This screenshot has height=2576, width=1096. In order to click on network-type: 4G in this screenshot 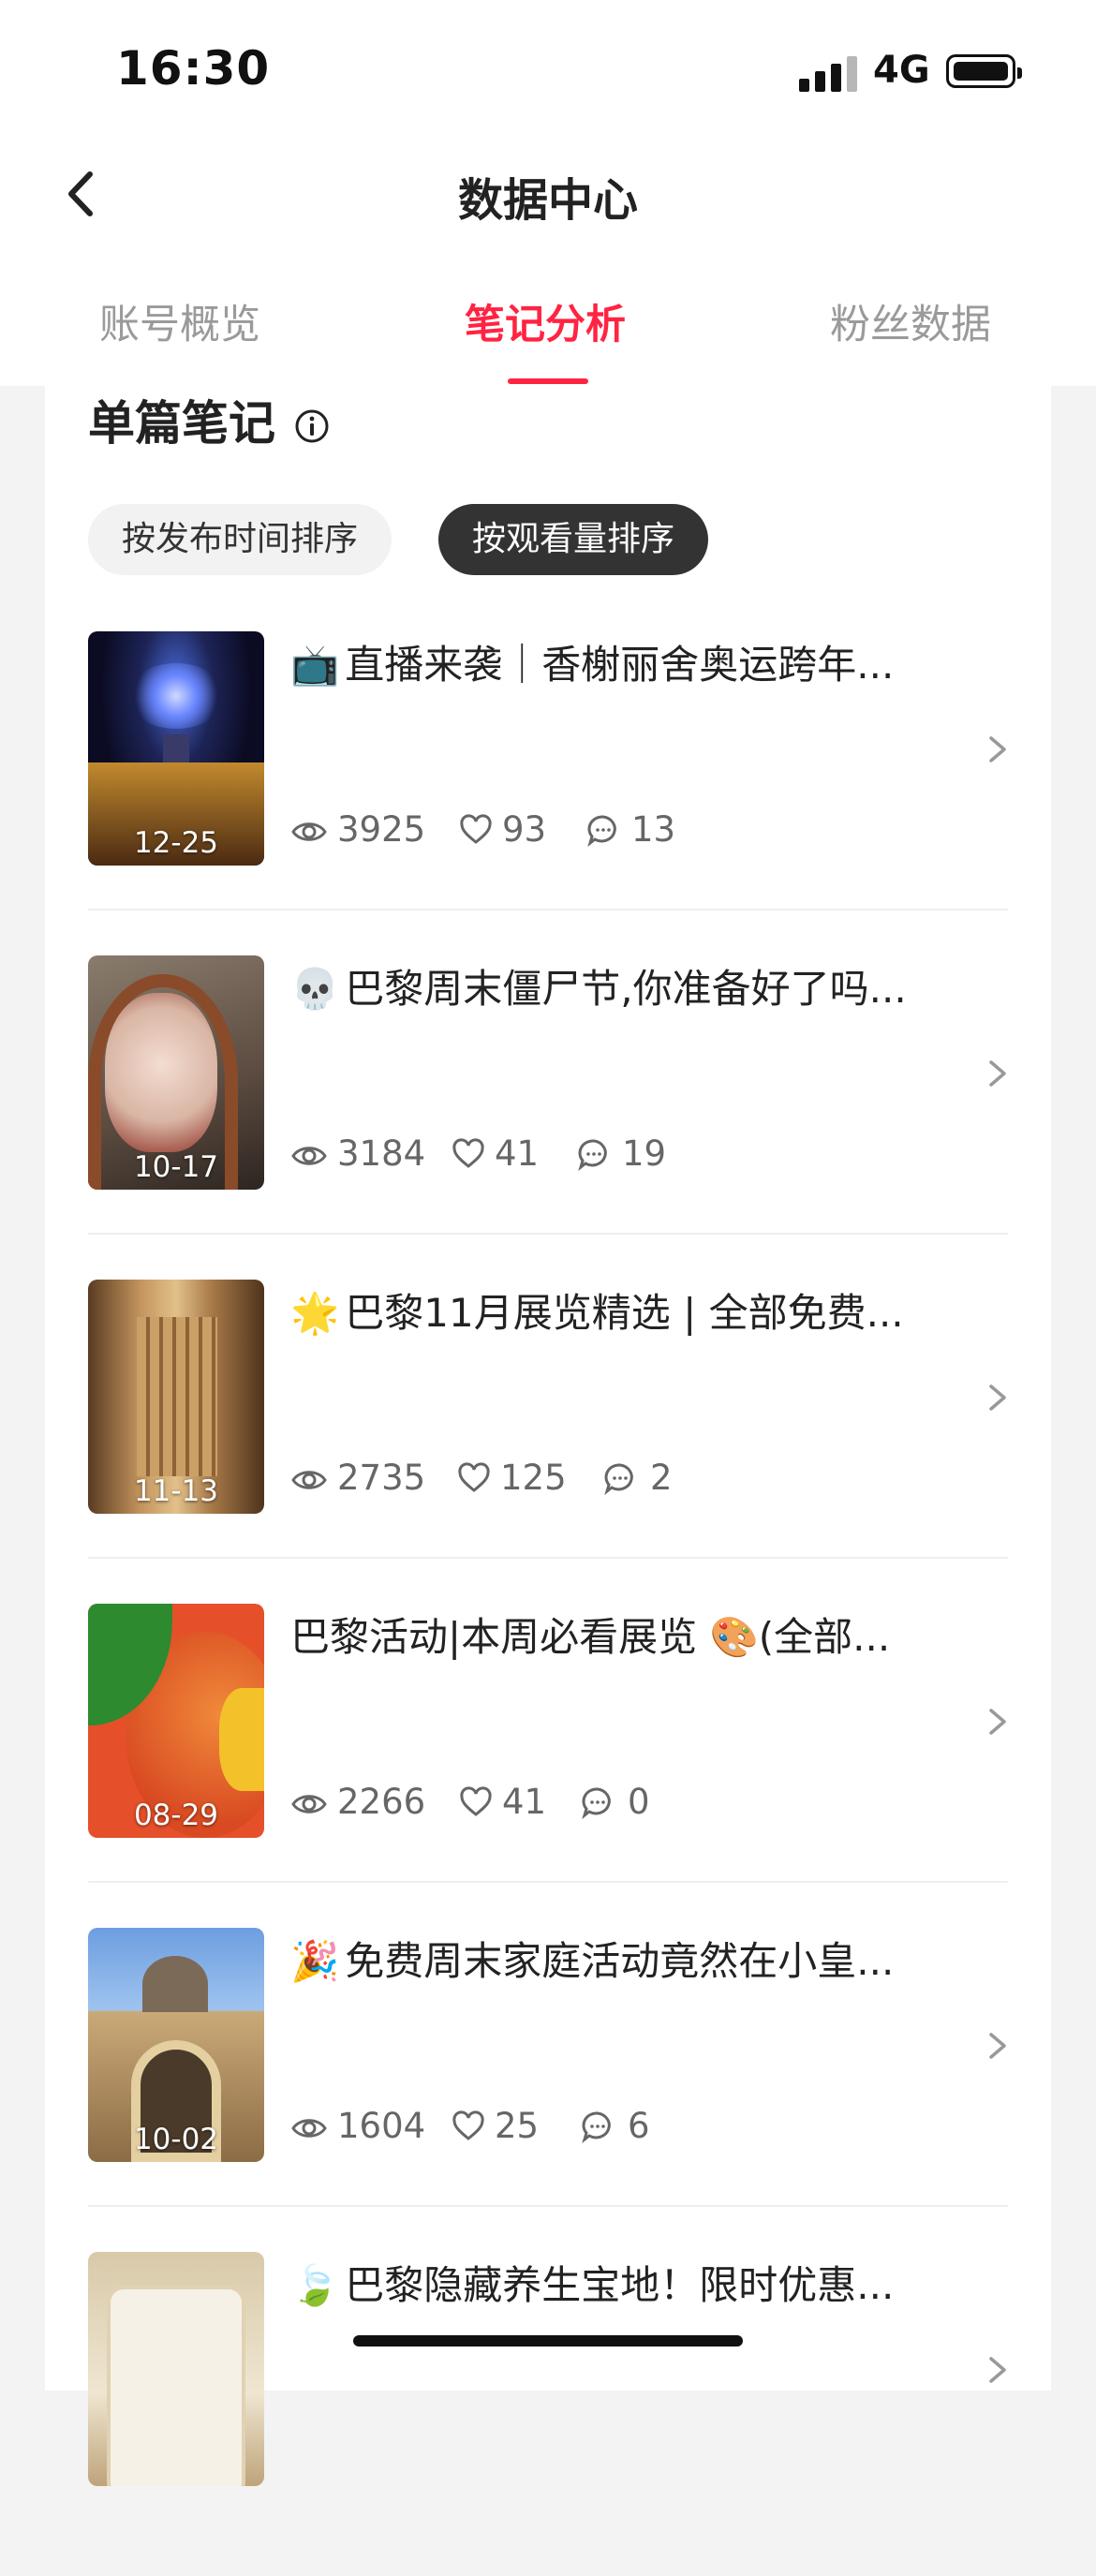, I will do `click(901, 70)`.